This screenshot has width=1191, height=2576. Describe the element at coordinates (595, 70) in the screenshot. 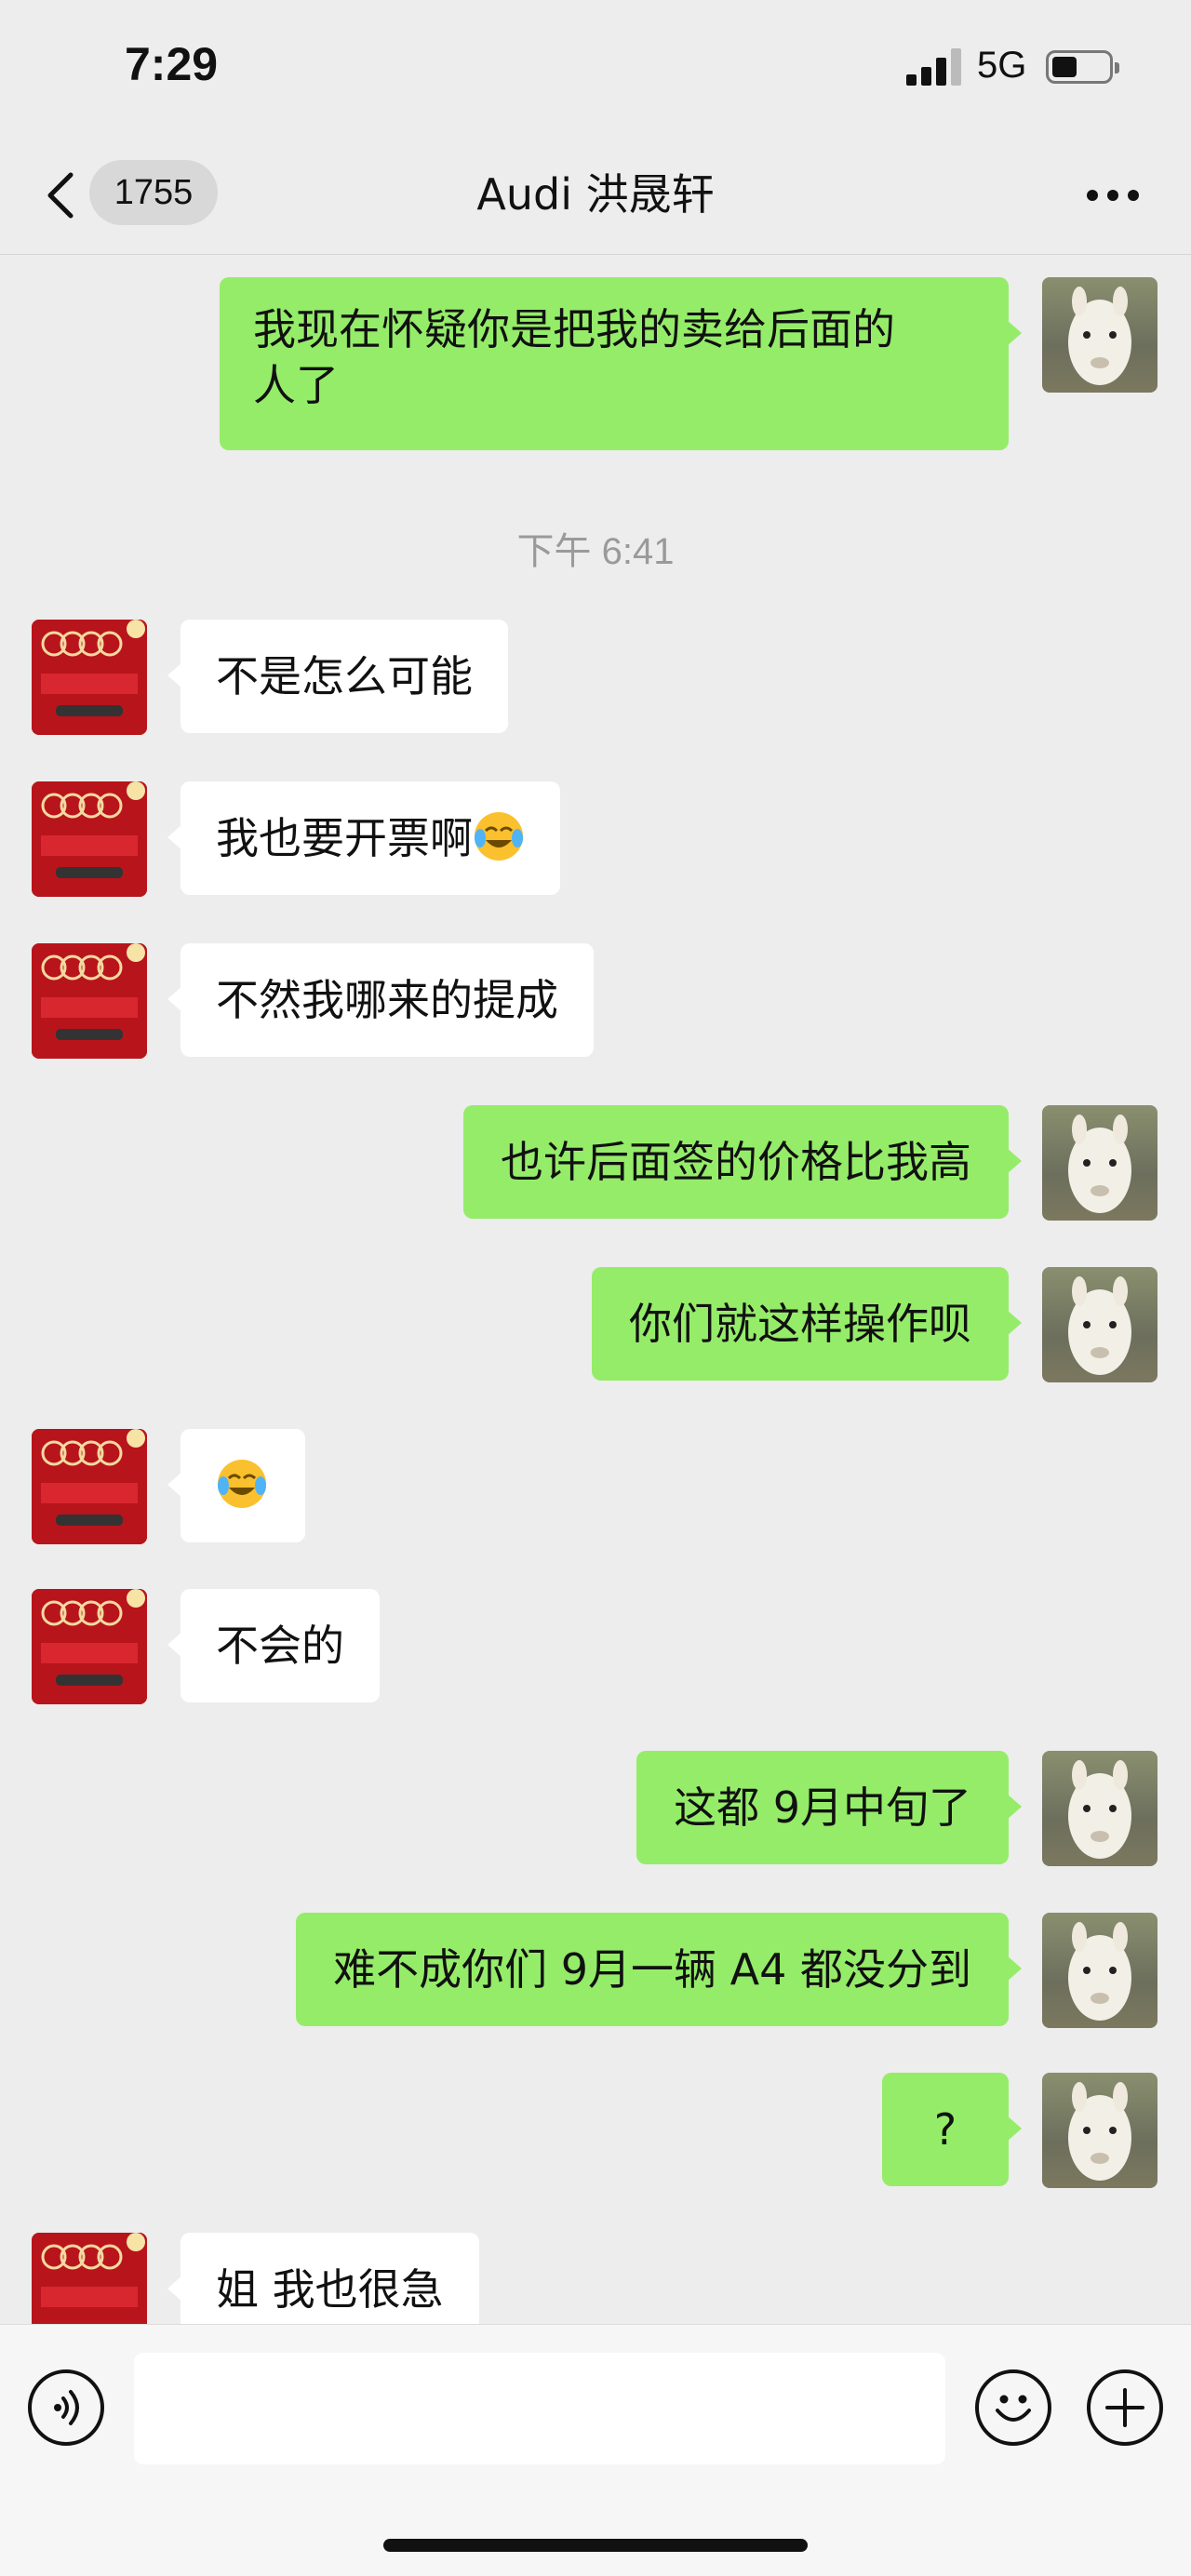

I see `status-bar: 7:29 5G` at that location.